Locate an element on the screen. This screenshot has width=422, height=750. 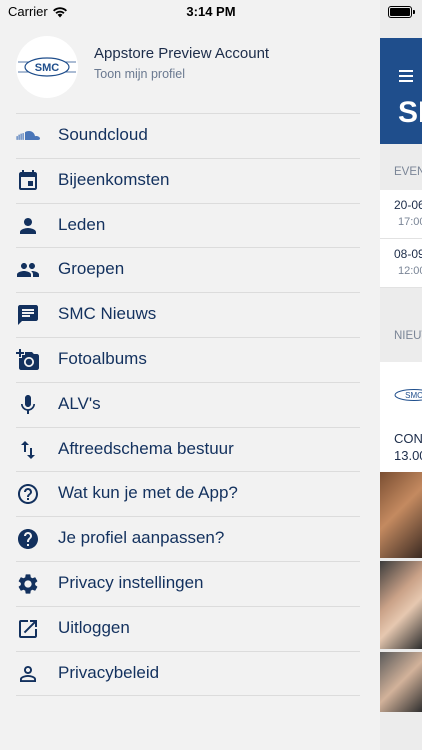
menu-item-label: SMC Nieuws is located at coordinates (107, 314).